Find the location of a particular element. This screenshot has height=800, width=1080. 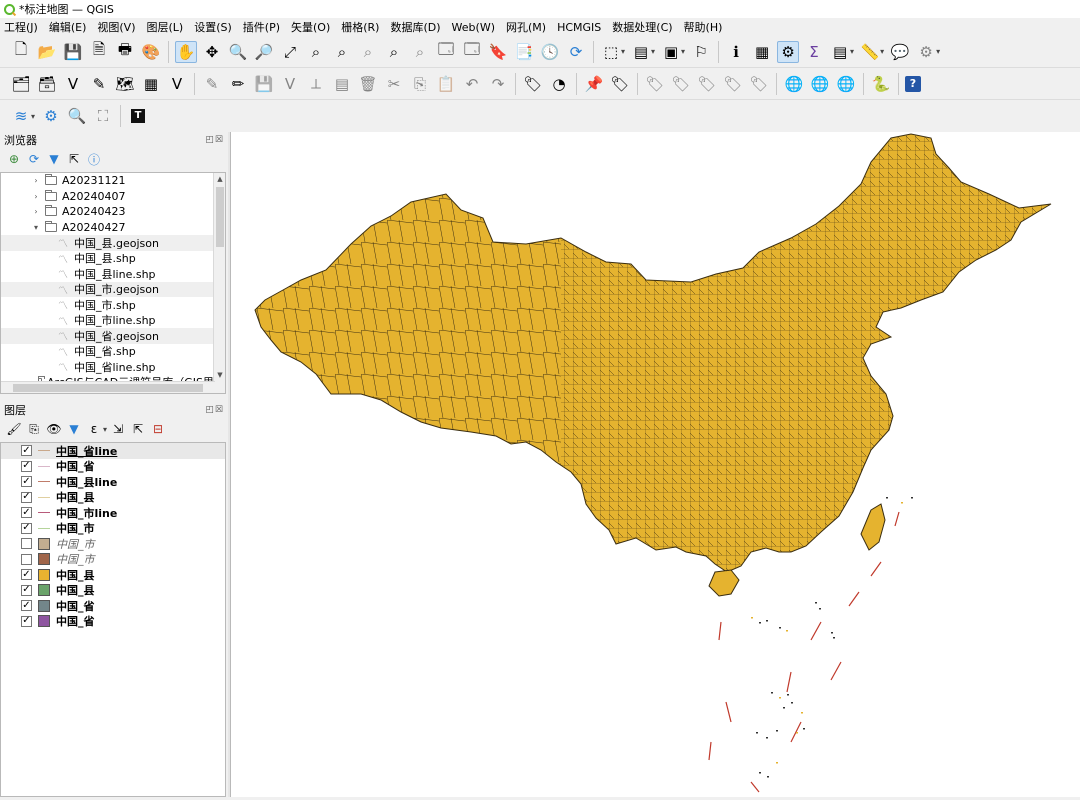

highlight-labels-icon: 🏷 is located at coordinates (620, 84).